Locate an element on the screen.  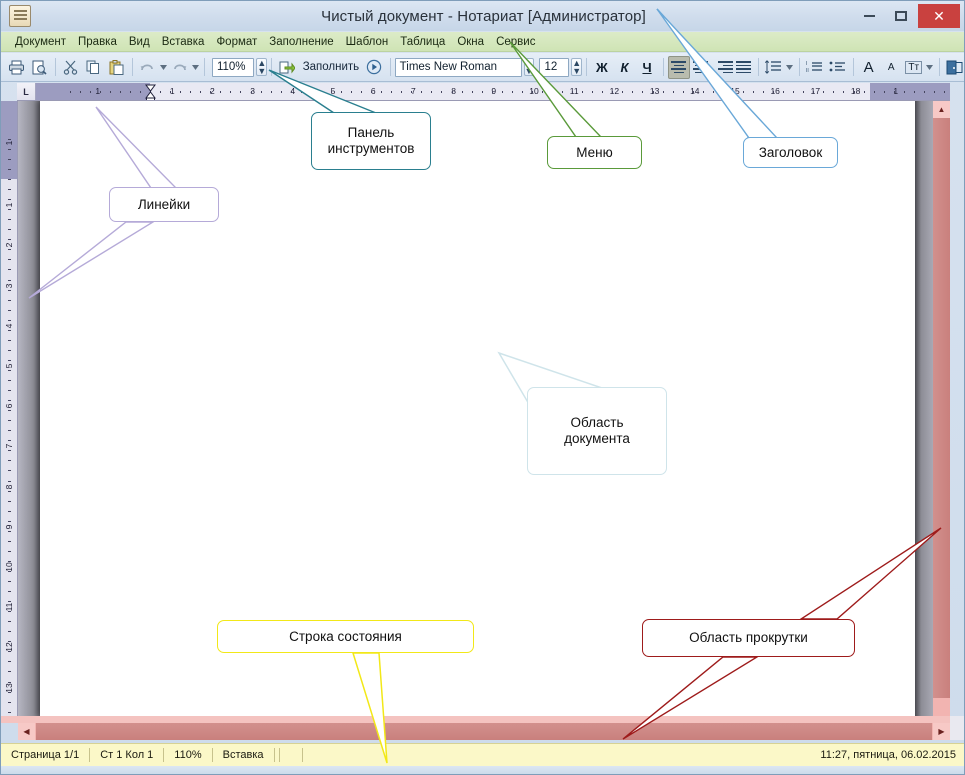
menu-item-windows: Окна is located at coordinates (470, 42).